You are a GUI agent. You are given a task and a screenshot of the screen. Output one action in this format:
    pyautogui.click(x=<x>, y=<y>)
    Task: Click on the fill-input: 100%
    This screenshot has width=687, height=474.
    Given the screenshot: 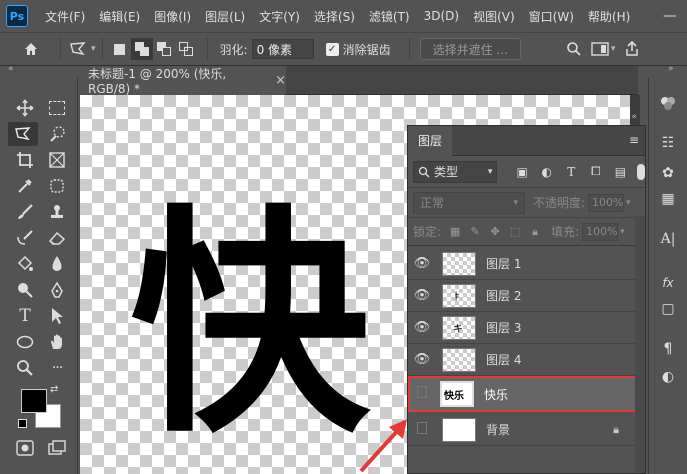 What is the action you would take?
    pyautogui.click(x=600, y=231)
    